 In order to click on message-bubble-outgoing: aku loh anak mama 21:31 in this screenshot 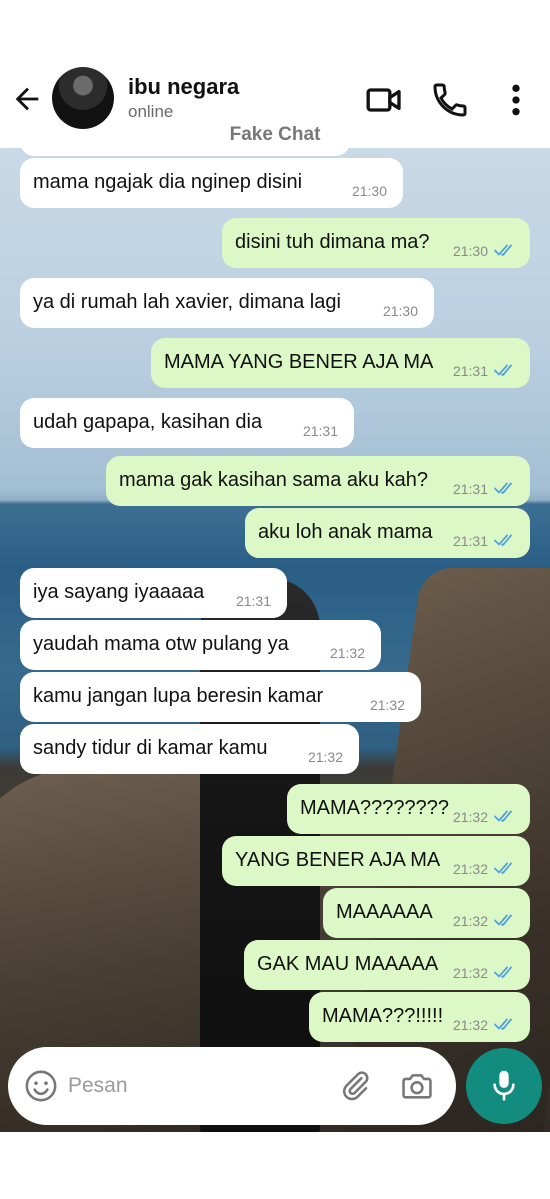, I will do `click(387, 533)`.